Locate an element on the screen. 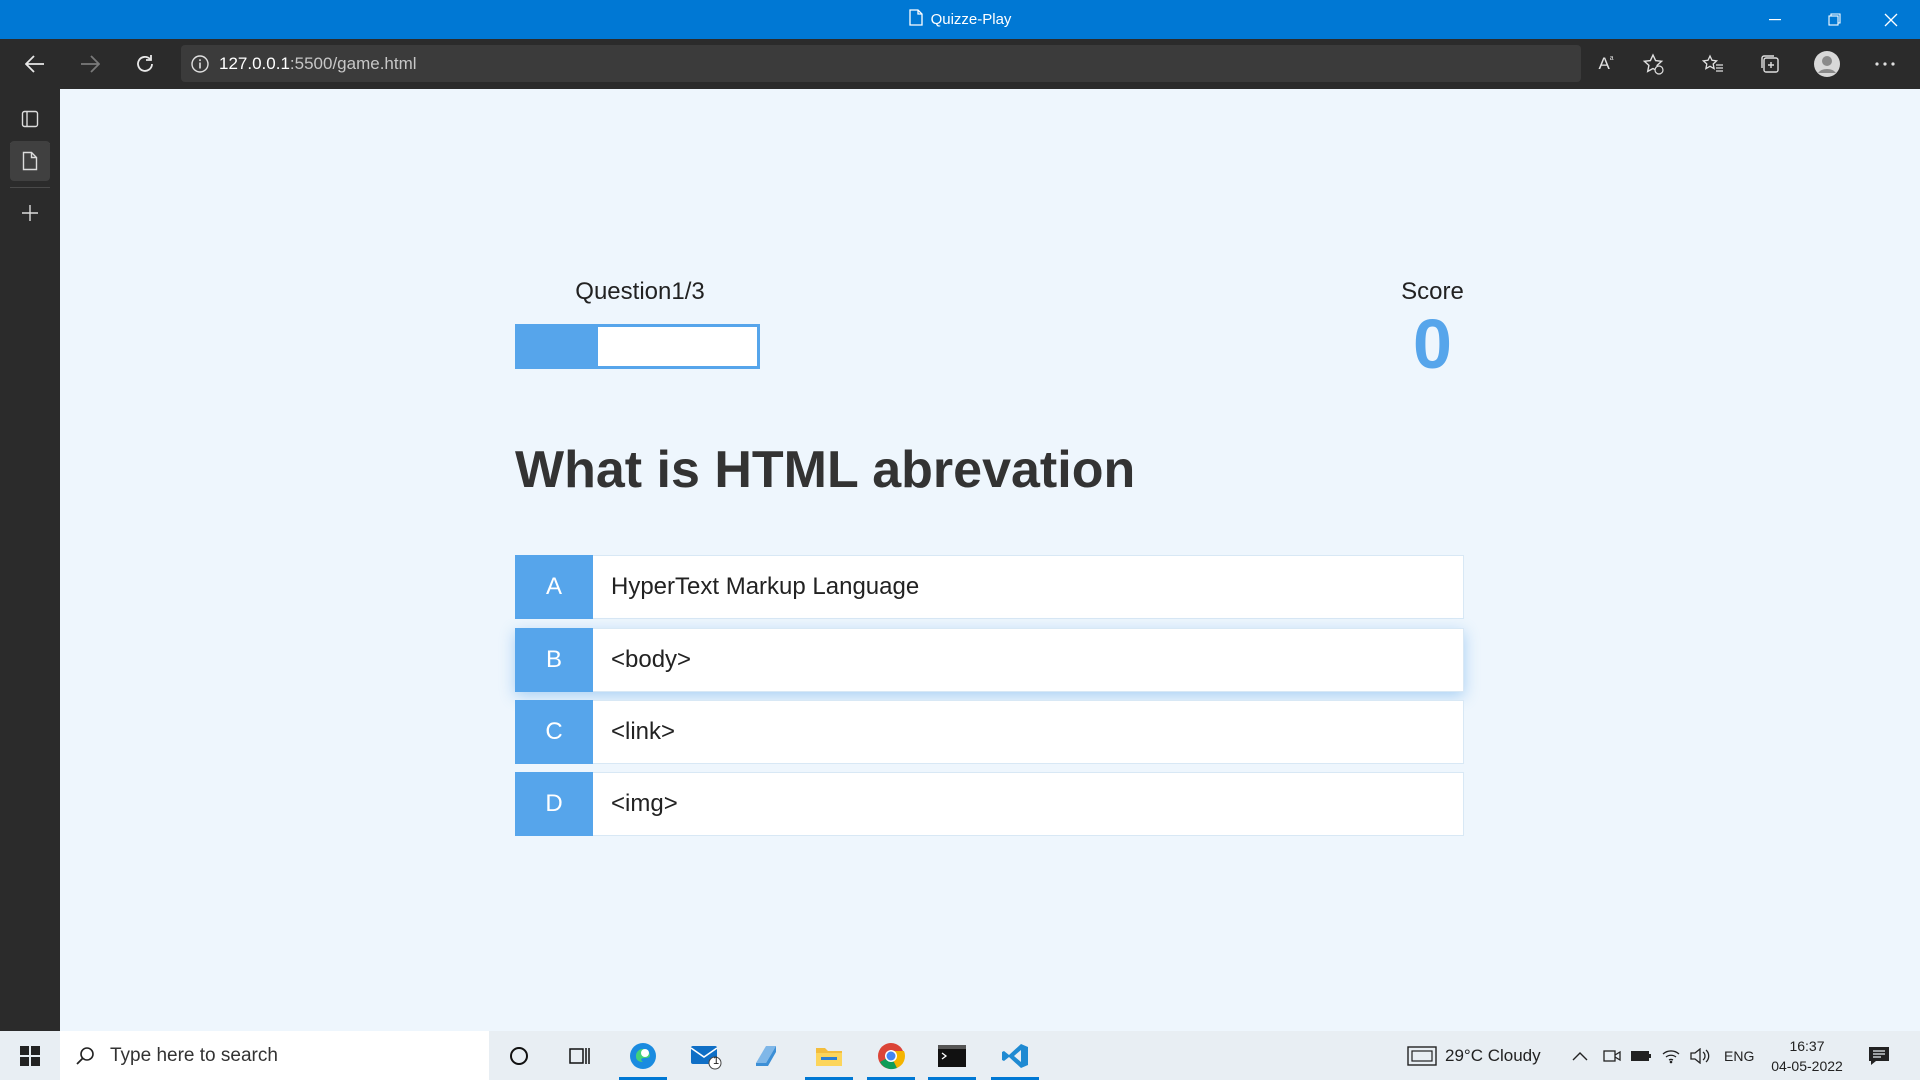  refresh-button is located at coordinates (145, 64).